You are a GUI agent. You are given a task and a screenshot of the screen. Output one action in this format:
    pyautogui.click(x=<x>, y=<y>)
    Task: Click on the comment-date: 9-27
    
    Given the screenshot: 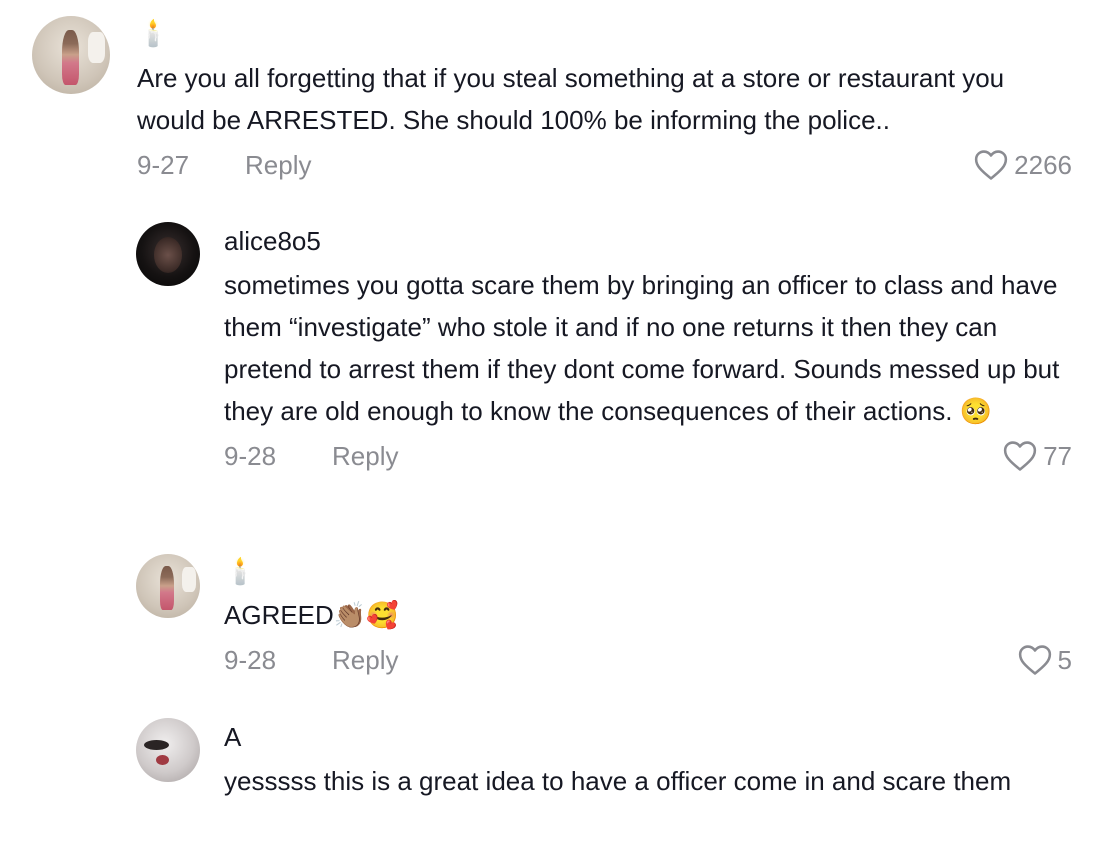 What is the action you would take?
    pyautogui.click(x=163, y=164)
    